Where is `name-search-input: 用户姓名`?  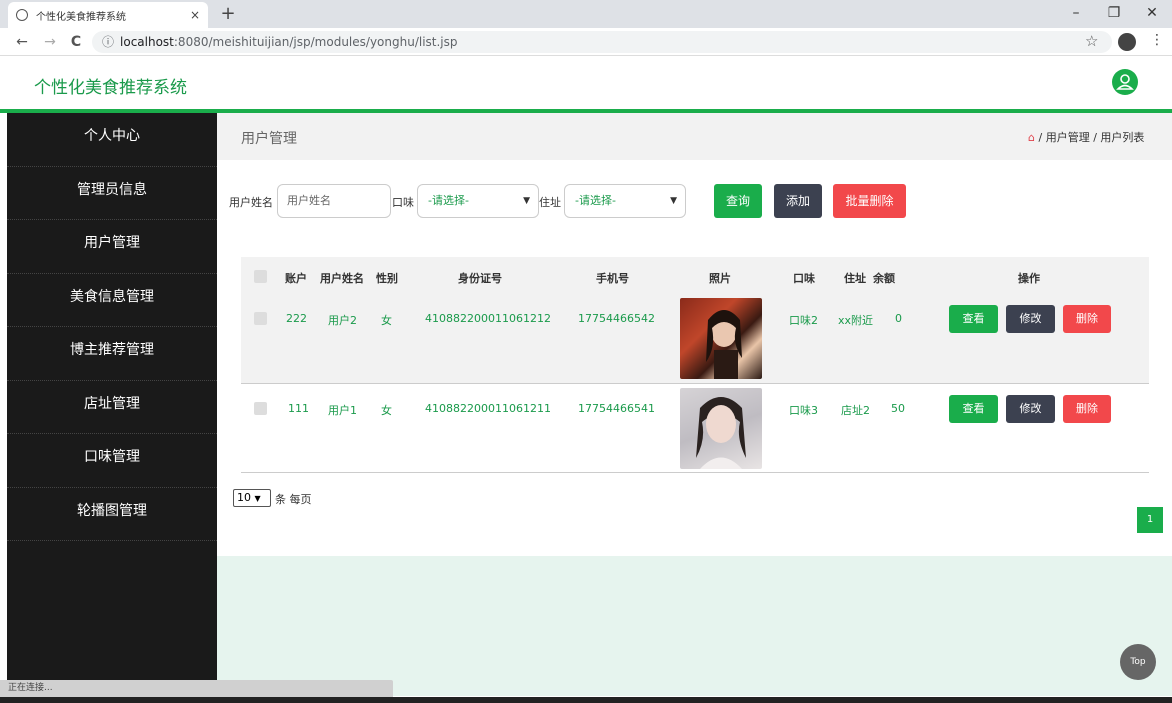 name-search-input: 用户姓名 is located at coordinates (334, 201).